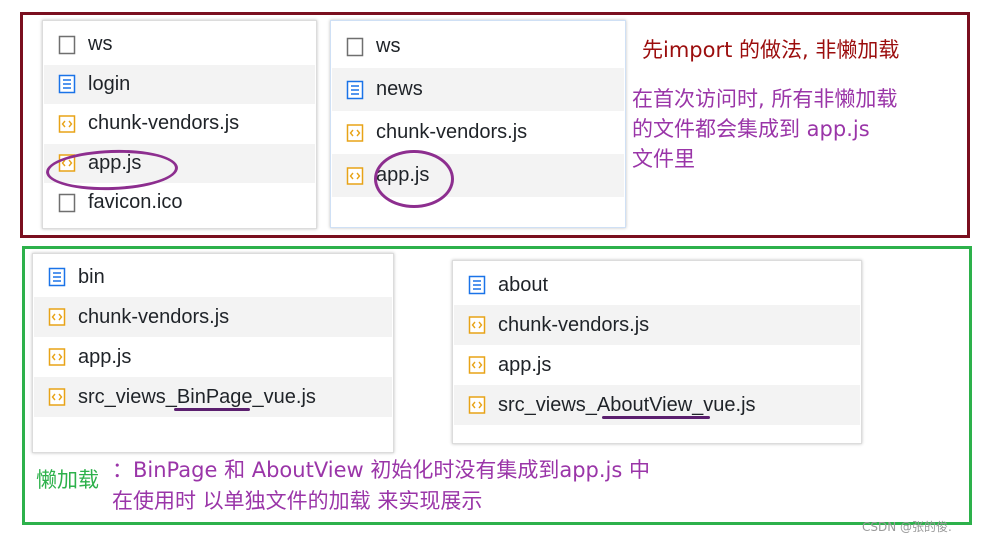 The image size is (991, 543). What do you see at coordinates (414, 179) in the screenshot?
I see `highlight-ring-news-appjs` at bounding box center [414, 179].